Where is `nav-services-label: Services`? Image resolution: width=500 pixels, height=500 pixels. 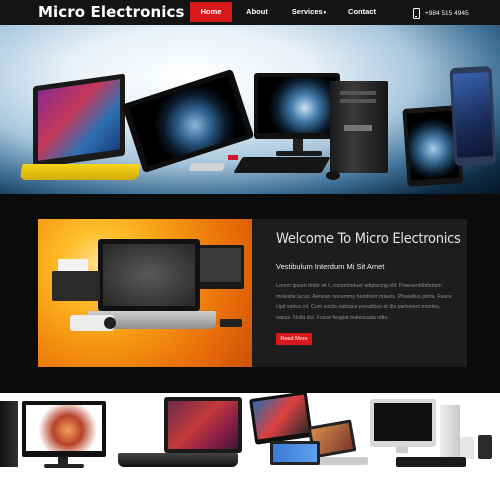 nav-services-label: Services is located at coordinates (307, 11).